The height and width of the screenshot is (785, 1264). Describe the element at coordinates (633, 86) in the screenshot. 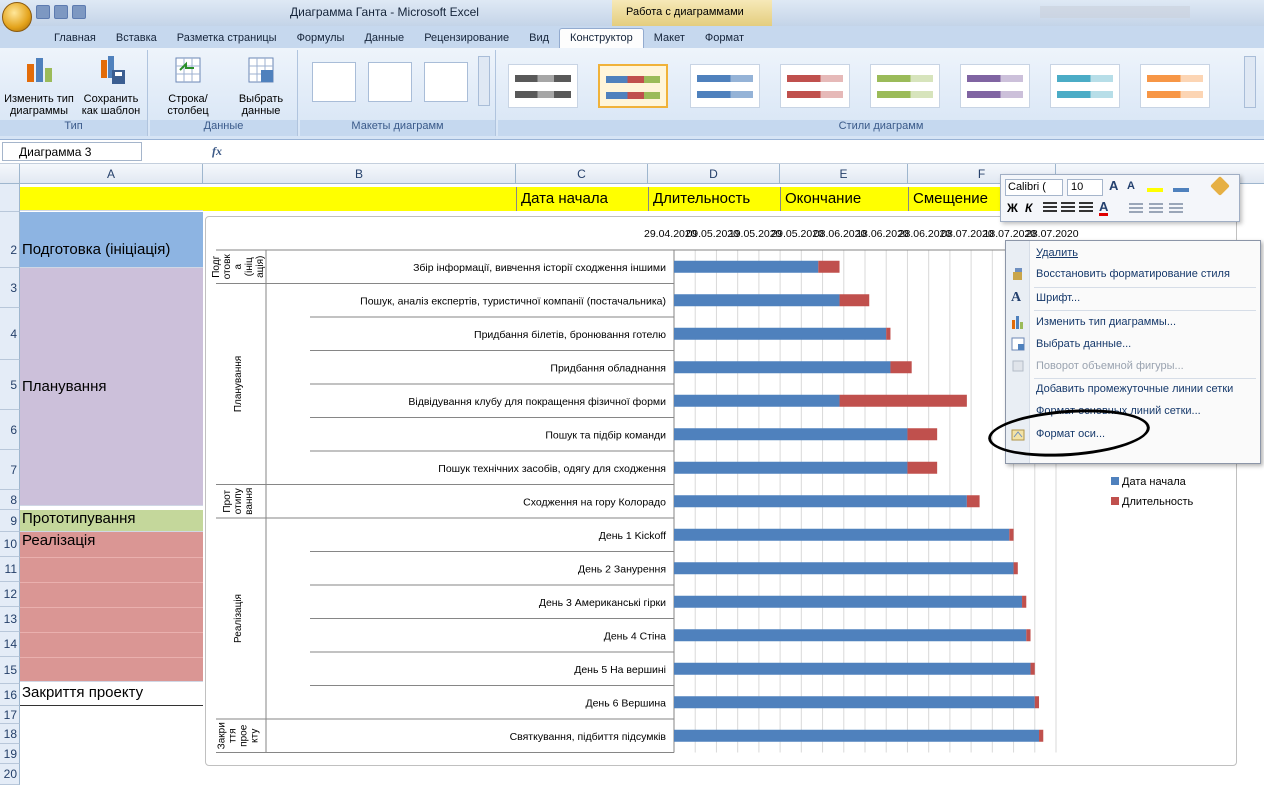

I see `style-thumb-multicolor` at that location.